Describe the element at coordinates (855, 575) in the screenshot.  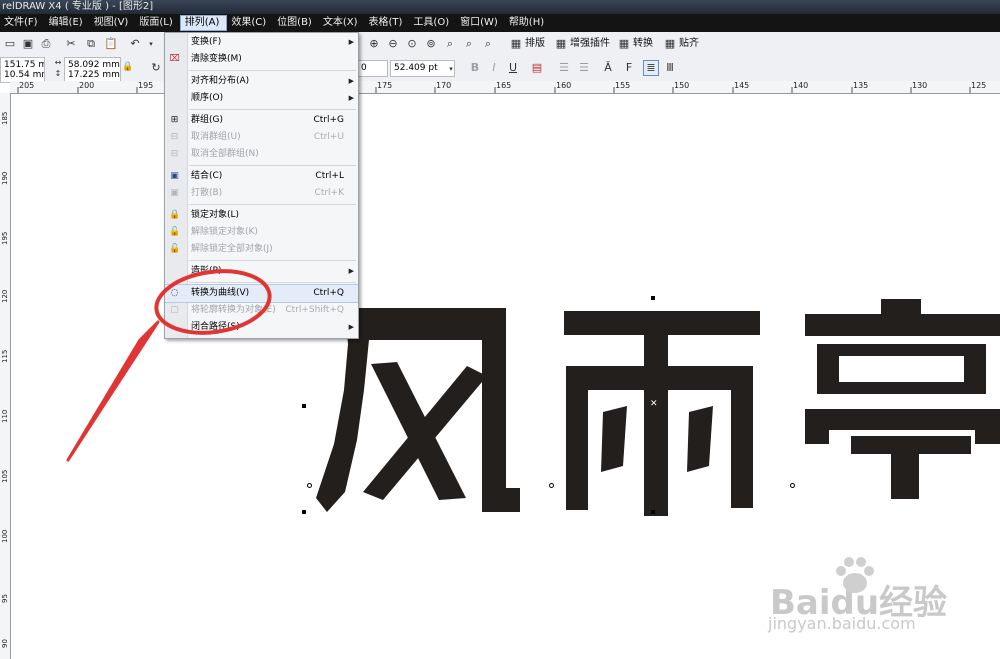
I see `paw-icon` at that location.